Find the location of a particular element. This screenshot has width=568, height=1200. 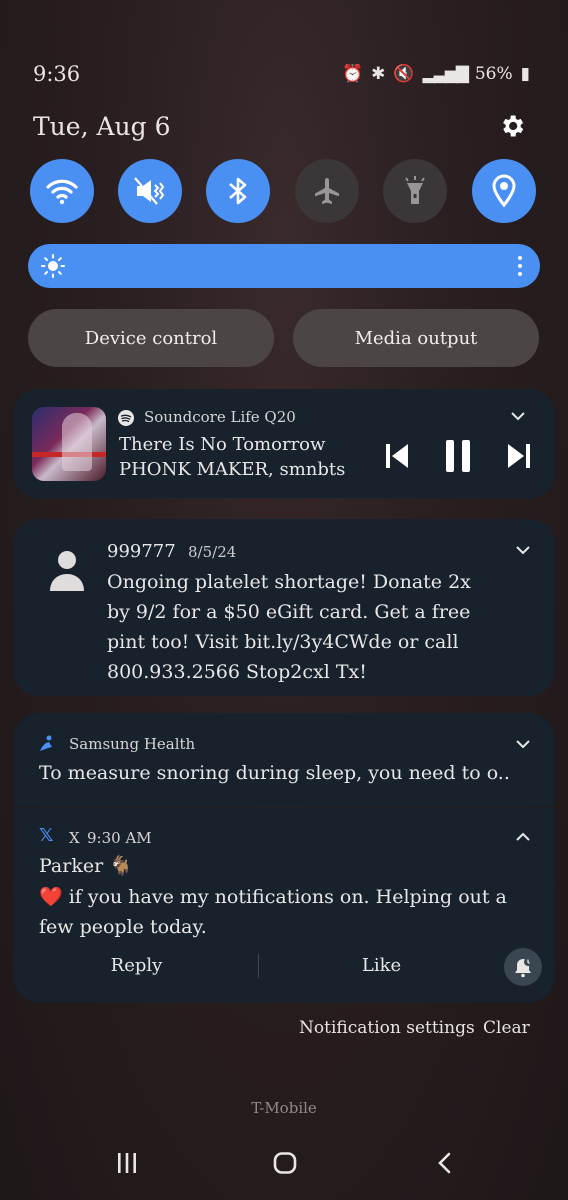

recent-apps-icon is located at coordinates (127, 1163).